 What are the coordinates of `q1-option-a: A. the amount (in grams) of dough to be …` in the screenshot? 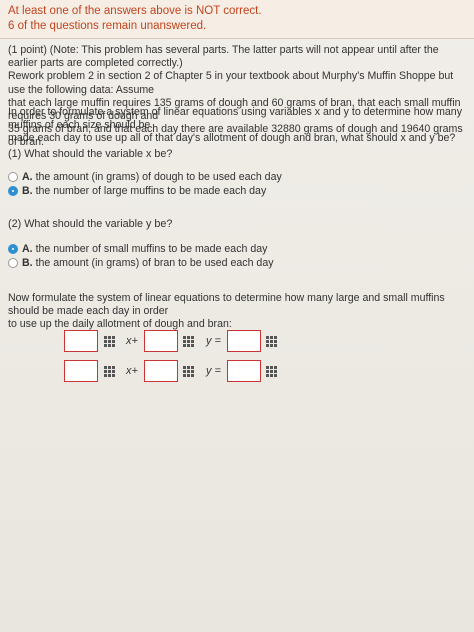 It's located at (145, 177).